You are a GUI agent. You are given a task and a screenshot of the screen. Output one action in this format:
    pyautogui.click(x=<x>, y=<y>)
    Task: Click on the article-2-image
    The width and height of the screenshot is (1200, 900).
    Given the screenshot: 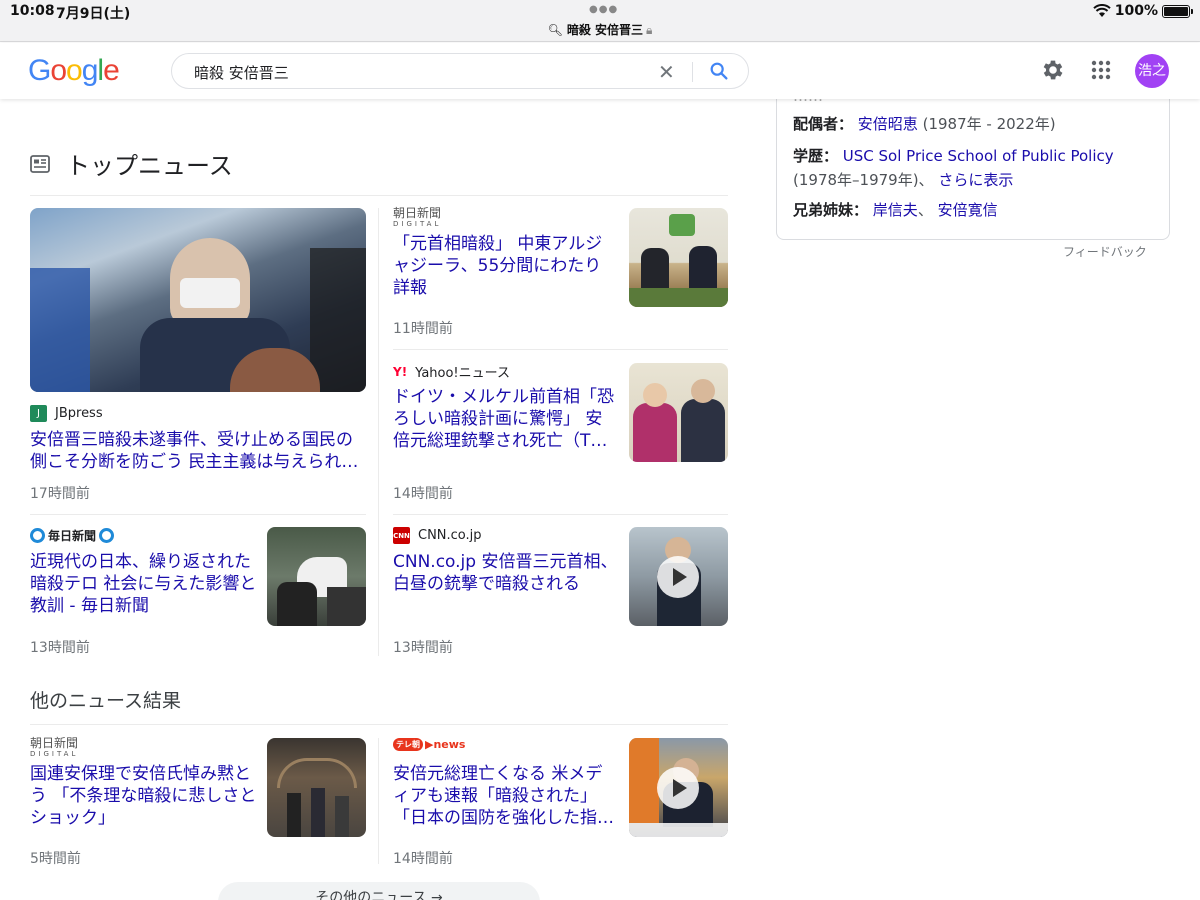 What is the action you would take?
    pyautogui.click(x=678, y=257)
    